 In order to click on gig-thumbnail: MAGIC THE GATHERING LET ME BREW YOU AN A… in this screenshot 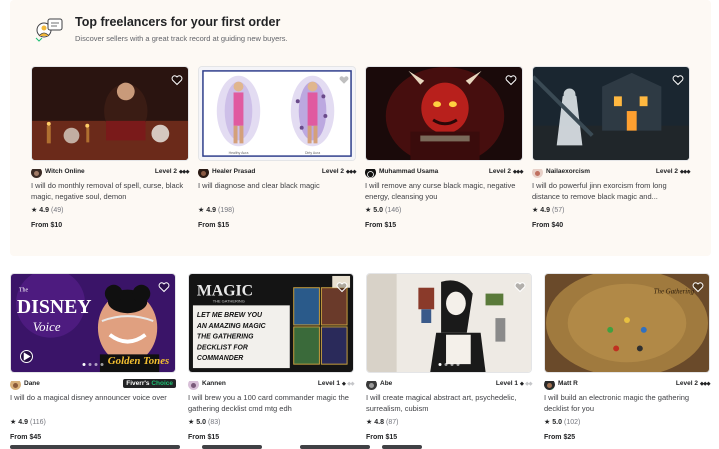, I will do `click(271, 323)`.